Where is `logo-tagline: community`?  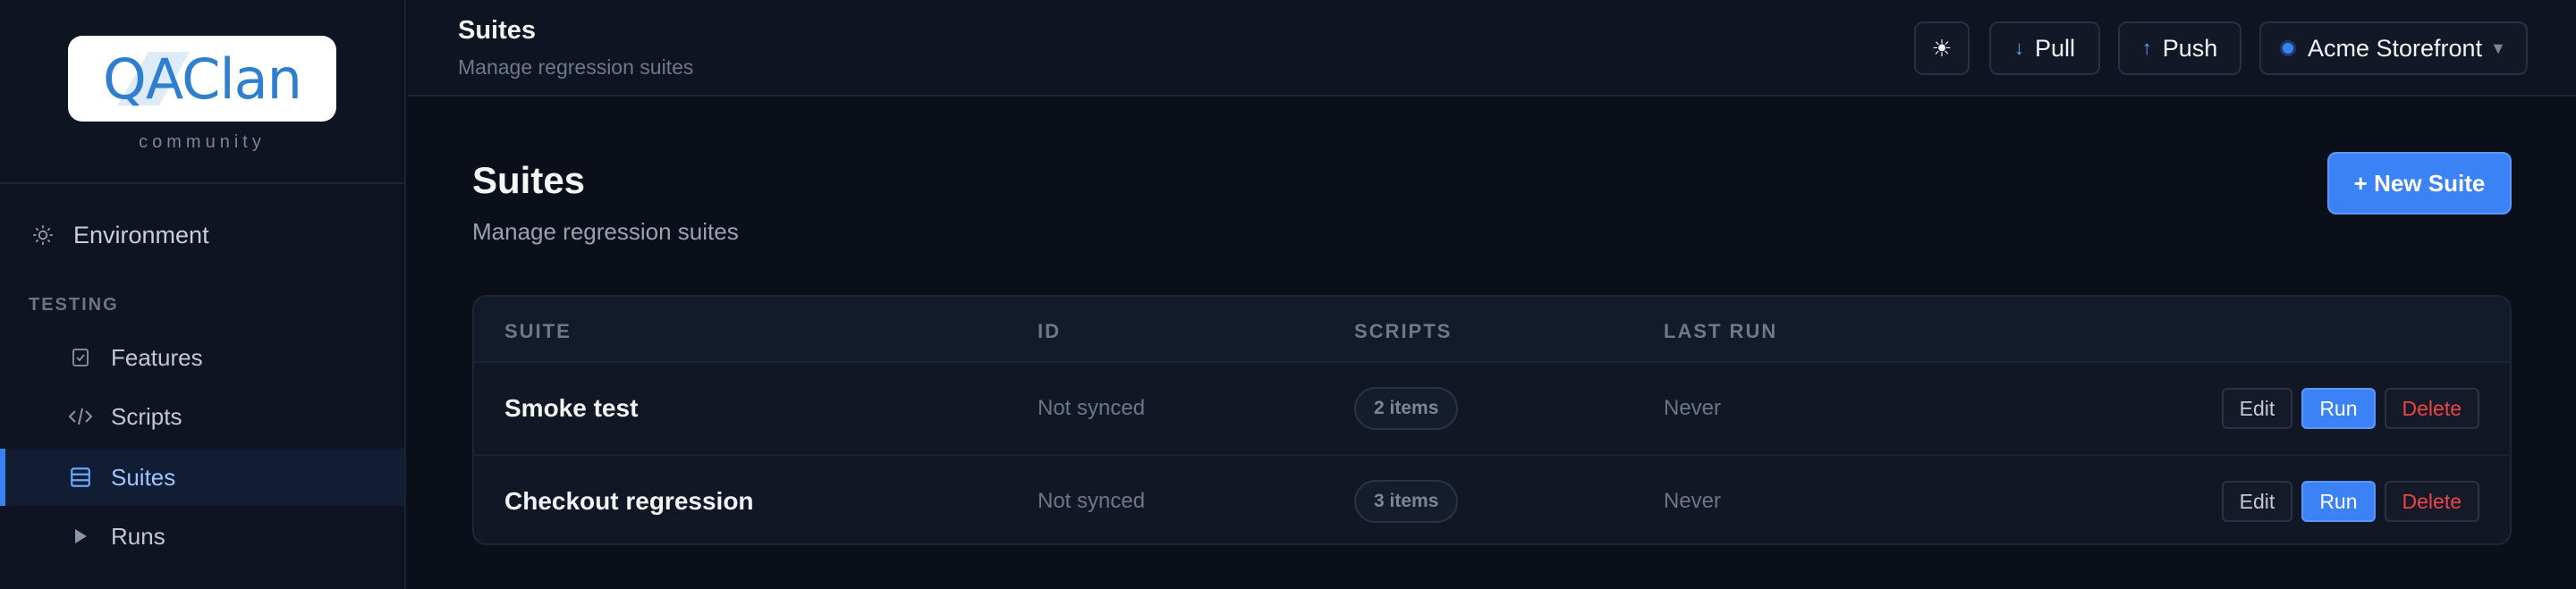
logo-tagline: community is located at coordinates (202, 142).